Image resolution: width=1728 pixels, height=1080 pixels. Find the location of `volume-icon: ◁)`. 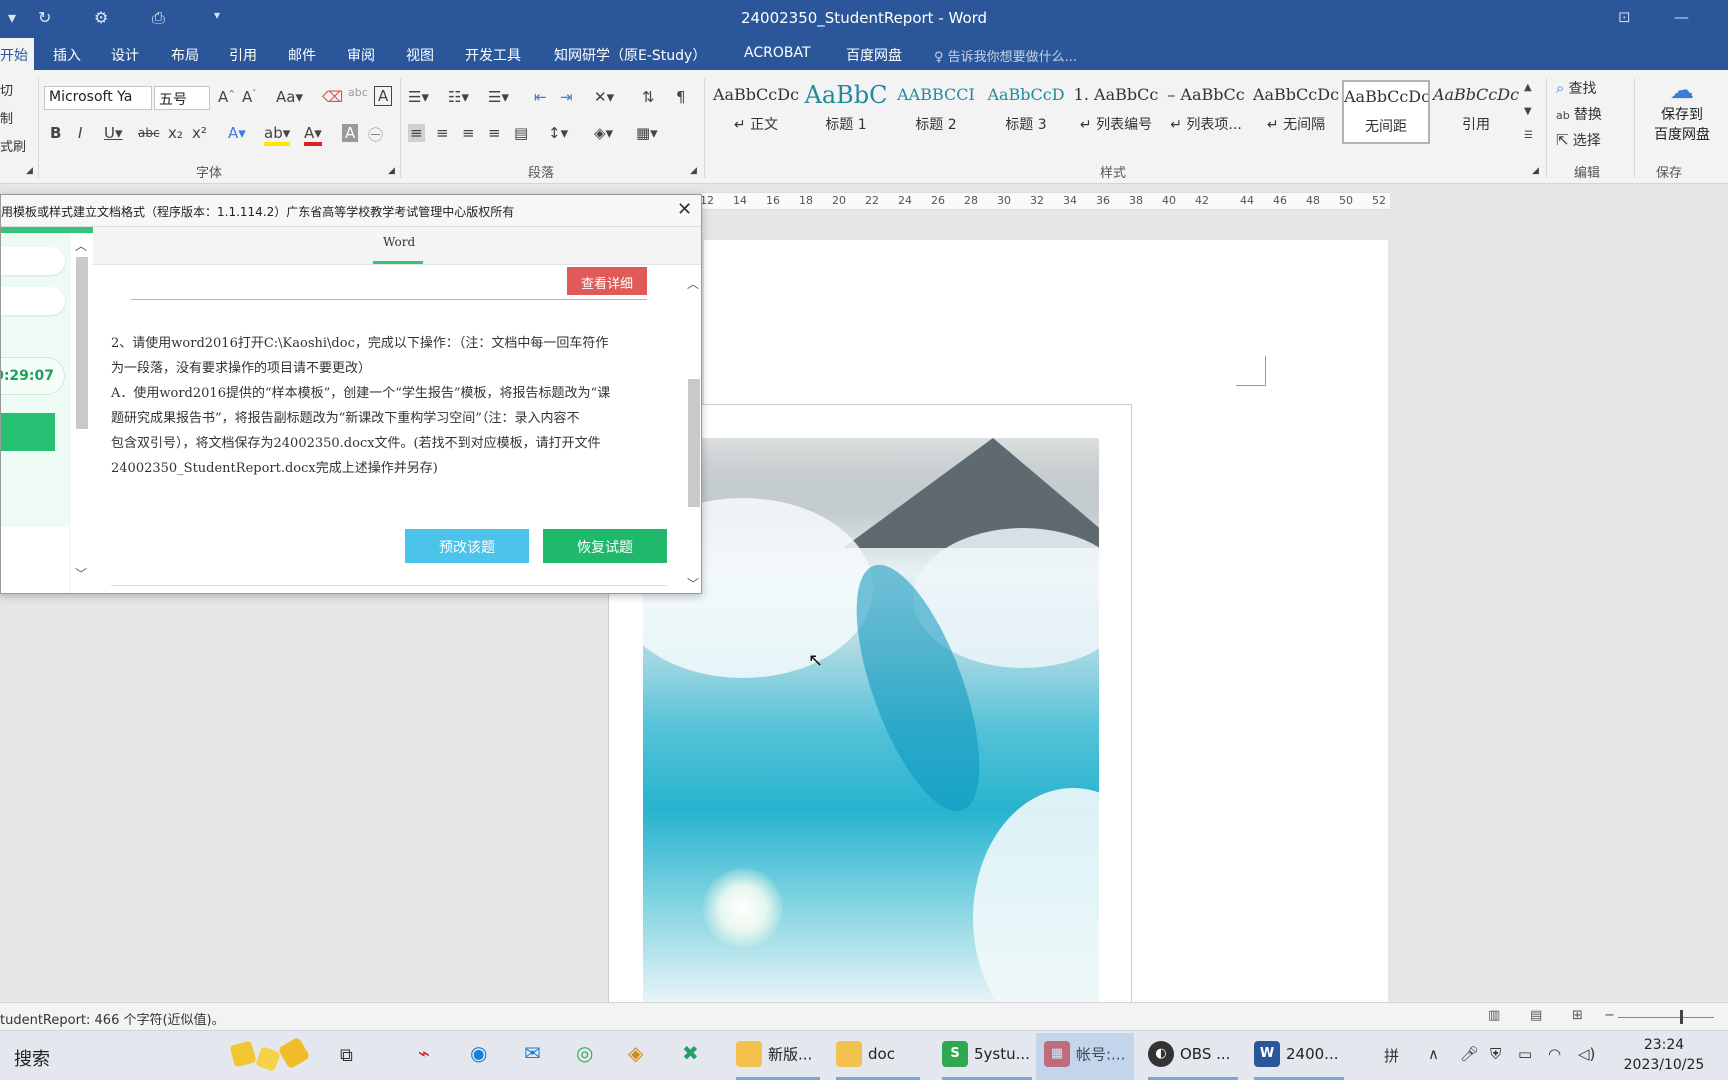

volume-icon: ◁) is located at coordinates (1586, 1054).